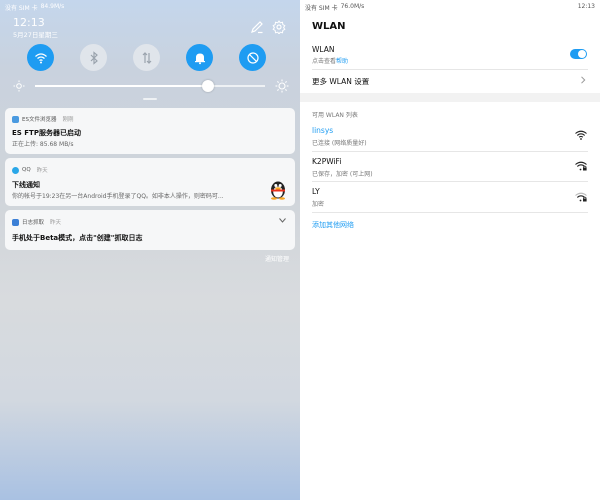 The image size is (600, 500). What do you see at coordinates (586, 6) in the screenshot?
I see `status-clock: 12:13` at bounding box center [586, 6].